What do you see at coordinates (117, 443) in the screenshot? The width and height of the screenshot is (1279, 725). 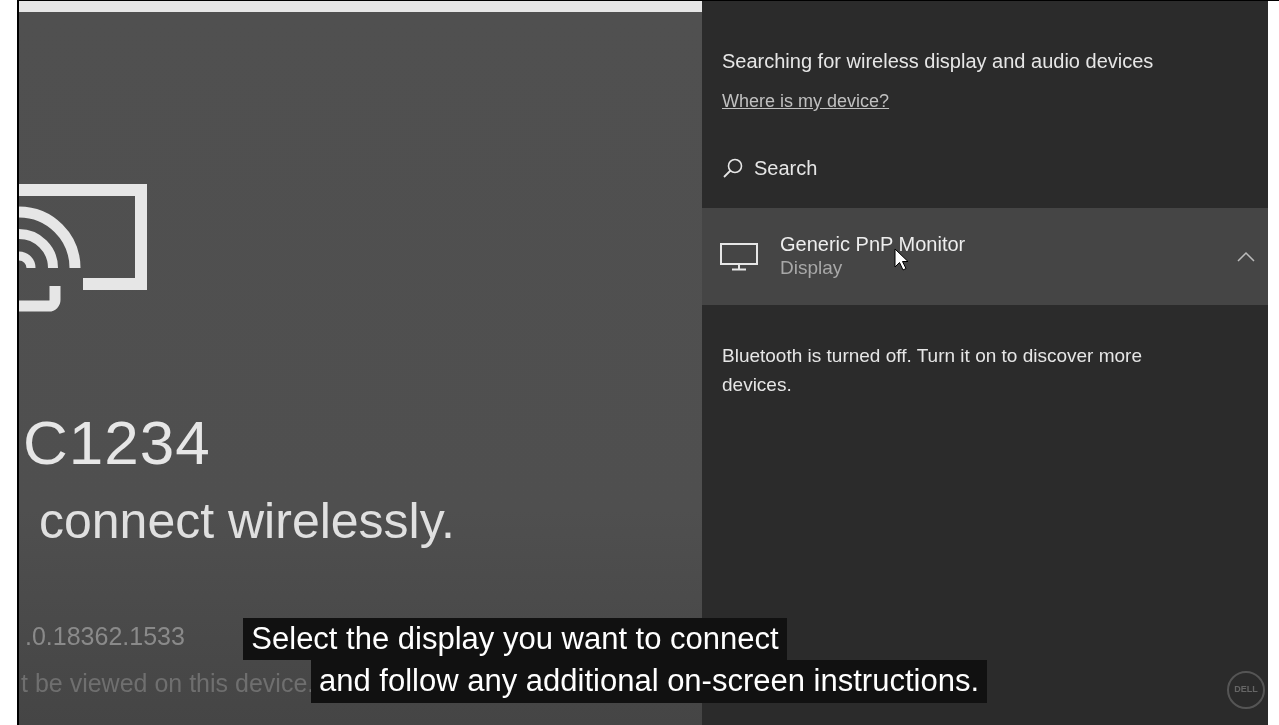 I see `device-code: C1234` at bounding box center [117, 443].